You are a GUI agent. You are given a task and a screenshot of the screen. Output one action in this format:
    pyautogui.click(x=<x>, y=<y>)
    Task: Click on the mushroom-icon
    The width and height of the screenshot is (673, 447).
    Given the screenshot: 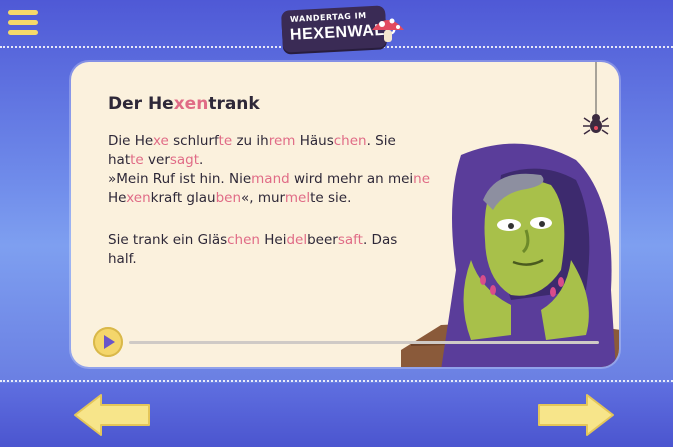 What is the action you would take?
    pyautogui.click(x=388, y=30)
    